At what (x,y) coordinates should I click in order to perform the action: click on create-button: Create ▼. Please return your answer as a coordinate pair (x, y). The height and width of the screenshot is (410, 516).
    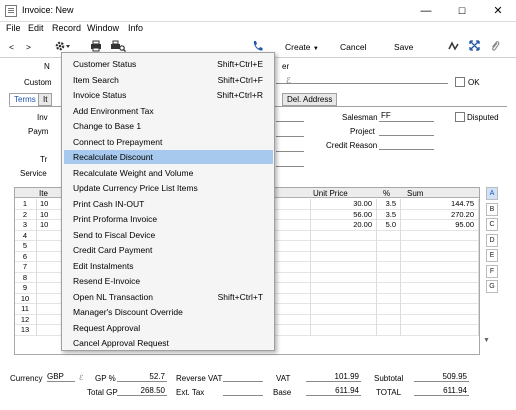
    Looking at the image, I should click on (302, 47).